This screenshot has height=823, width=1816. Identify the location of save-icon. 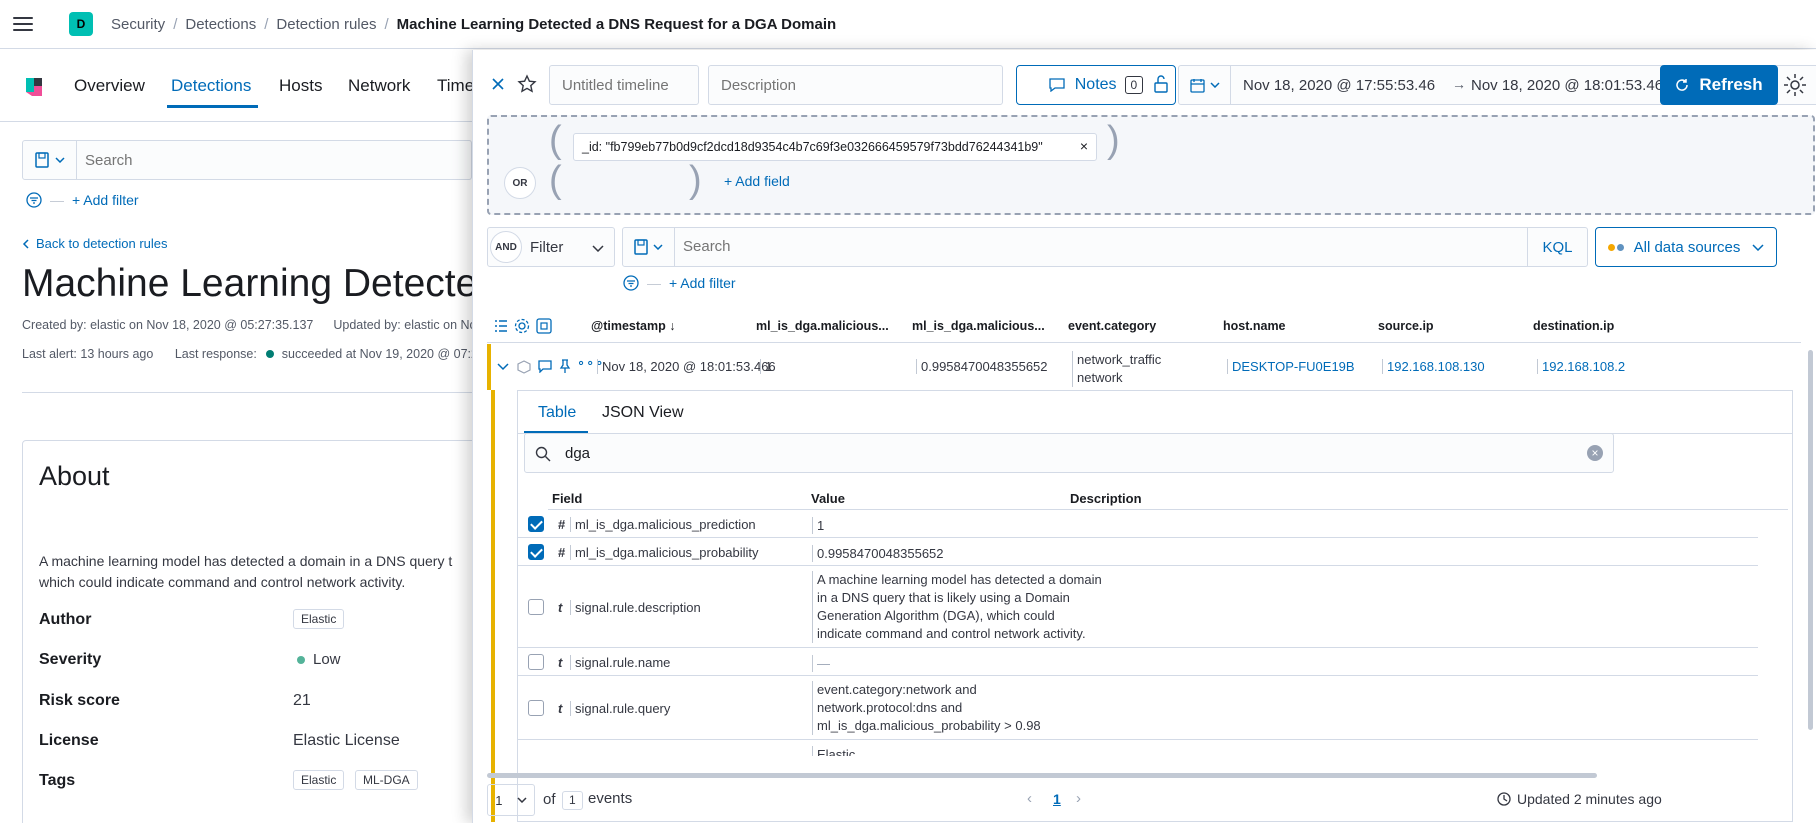
(41, 160).